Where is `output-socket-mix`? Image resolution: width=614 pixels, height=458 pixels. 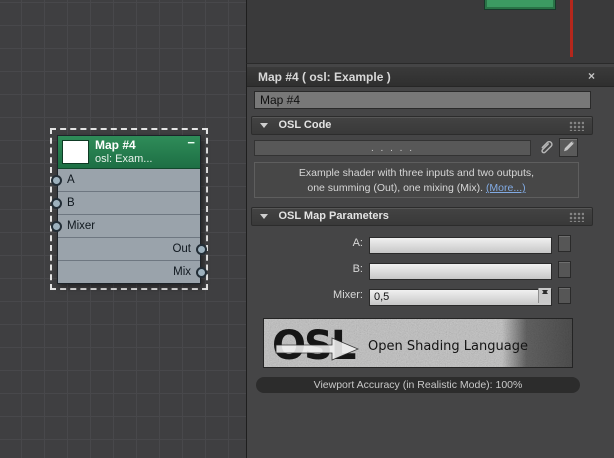 output-socket-mix is located at coordinates (201, 272).